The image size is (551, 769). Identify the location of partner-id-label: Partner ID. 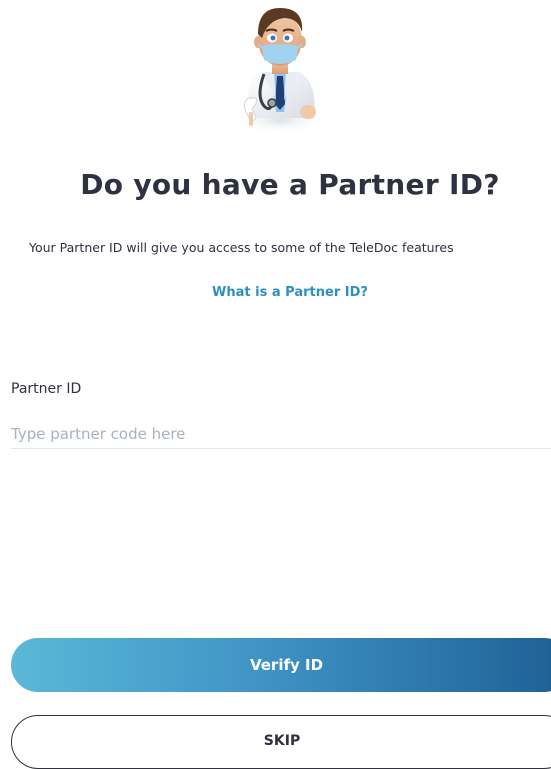
(46, 389).